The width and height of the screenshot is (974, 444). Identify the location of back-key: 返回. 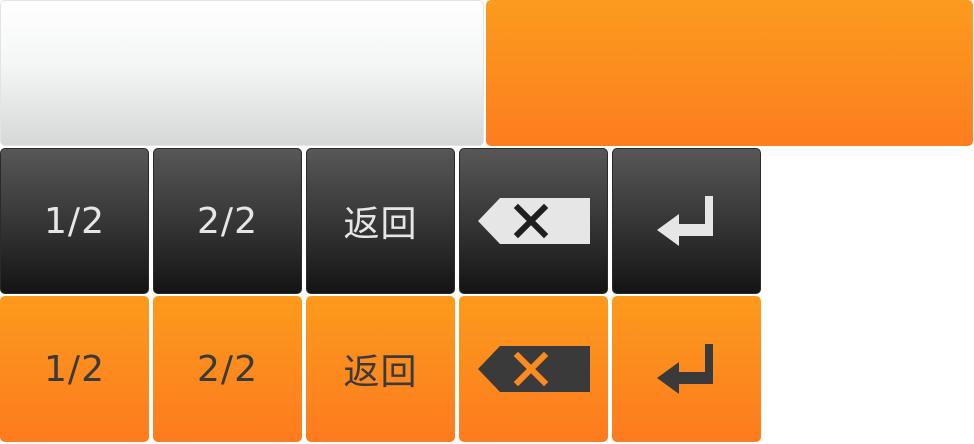
(380, 221).